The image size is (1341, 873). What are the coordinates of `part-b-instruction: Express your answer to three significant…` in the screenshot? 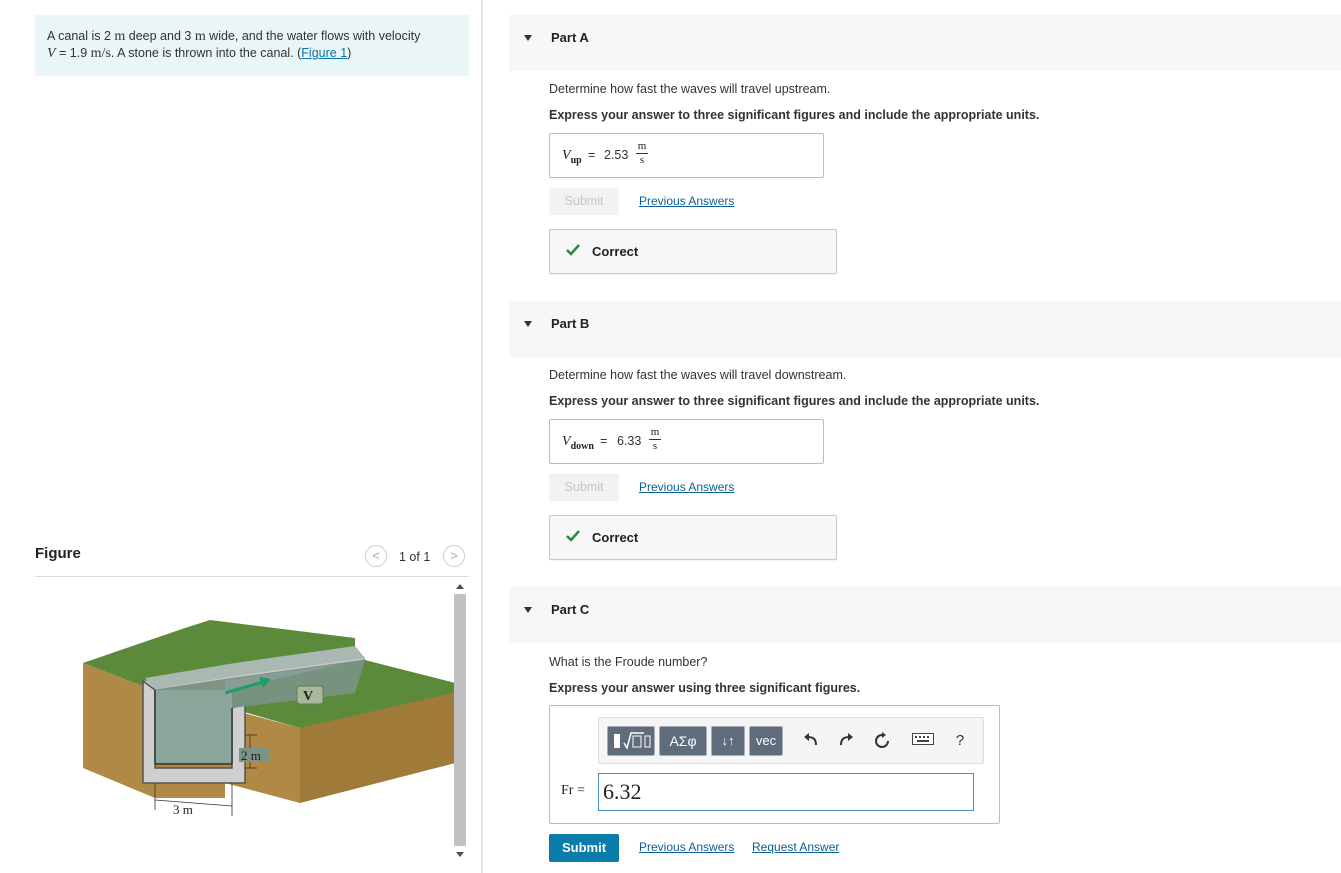 It's located at (794, 401).